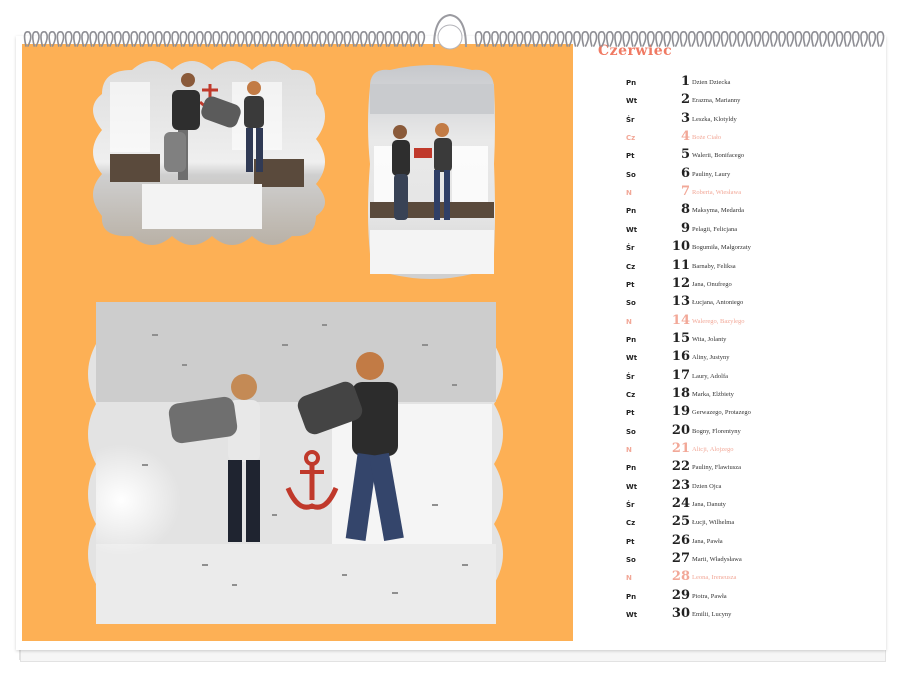 Image resolution: width=900 pixels, height=686 pixels. What do you see at coordinates (730, 542) in the screenshot?
I see `day-row: Pt 26 Jana, Pawła` at bounding box center [730, 542].